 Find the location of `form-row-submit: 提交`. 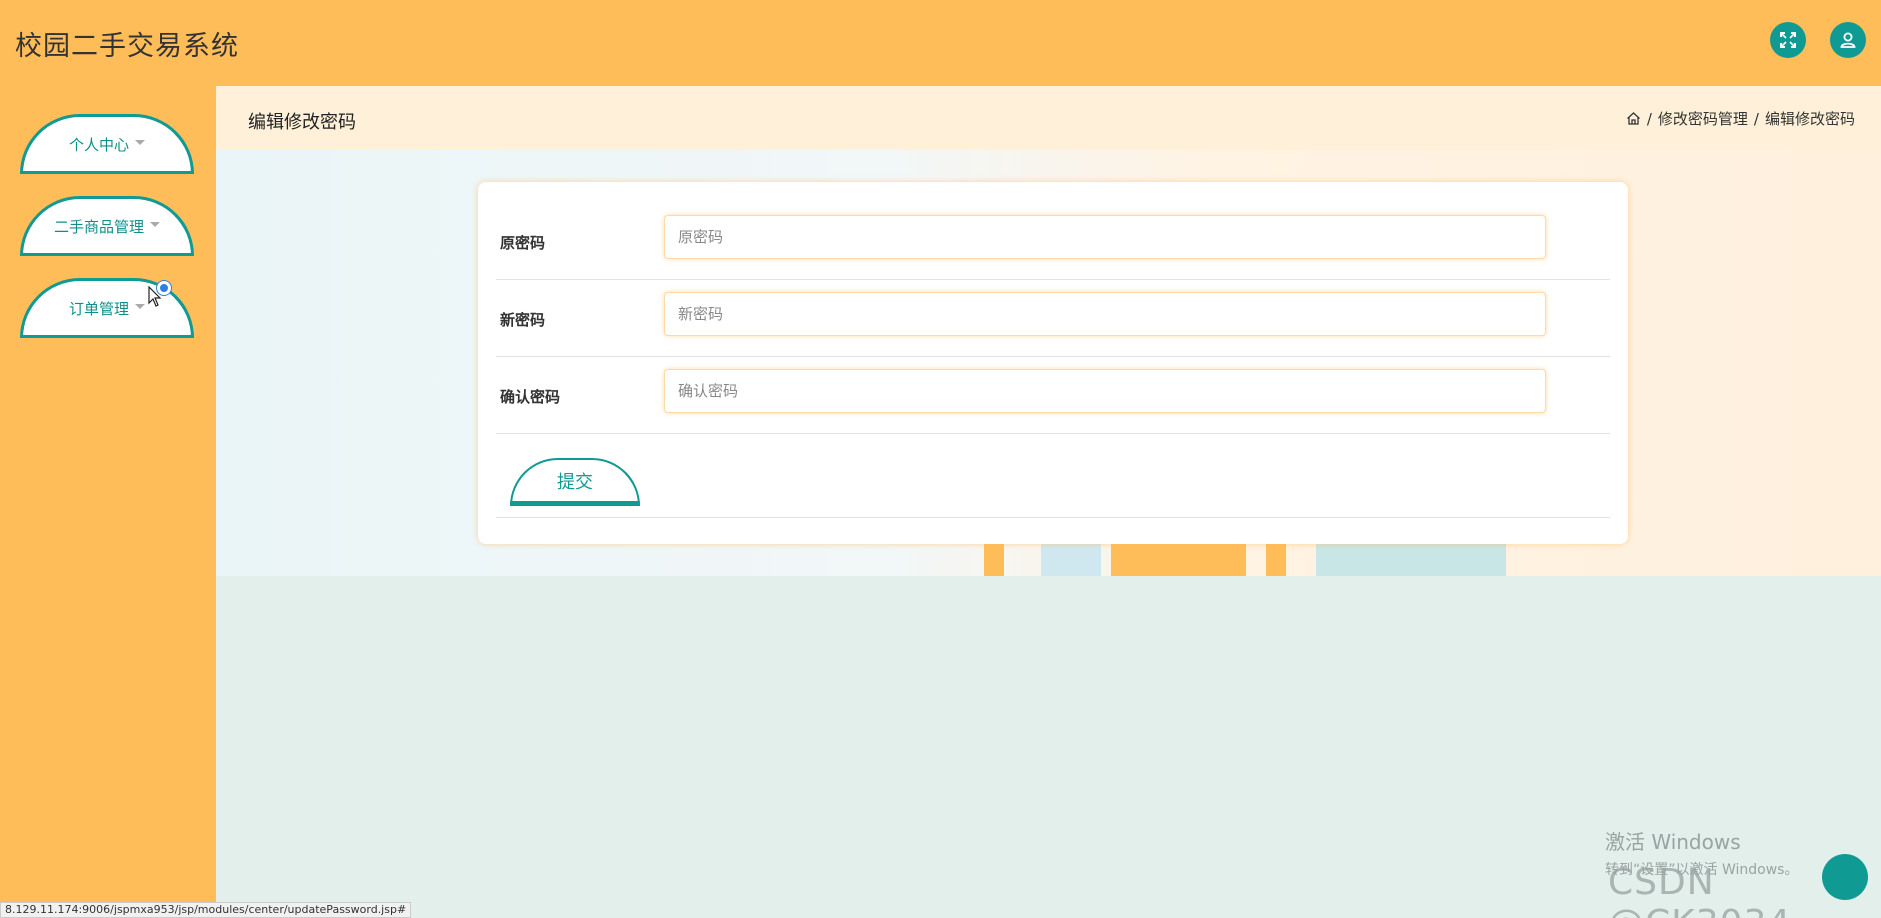

form-row-submit: 提交 is located at coordinates (1053, 477).